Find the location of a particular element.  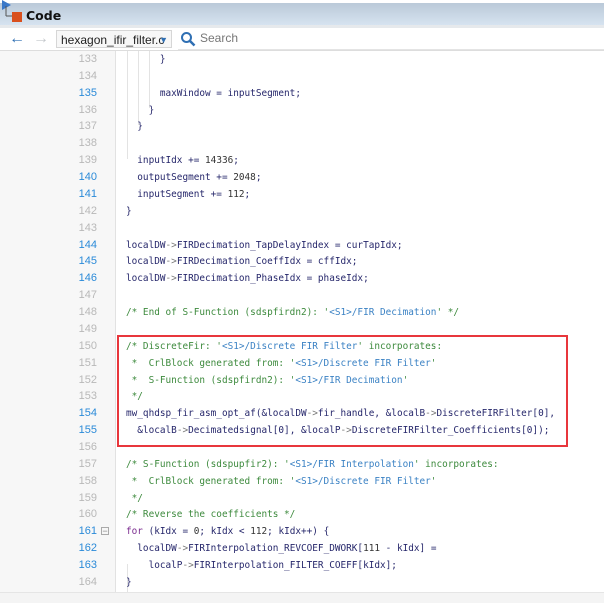

code-link: <S1>/FIR Decimation is located at coordinates (382, 312).